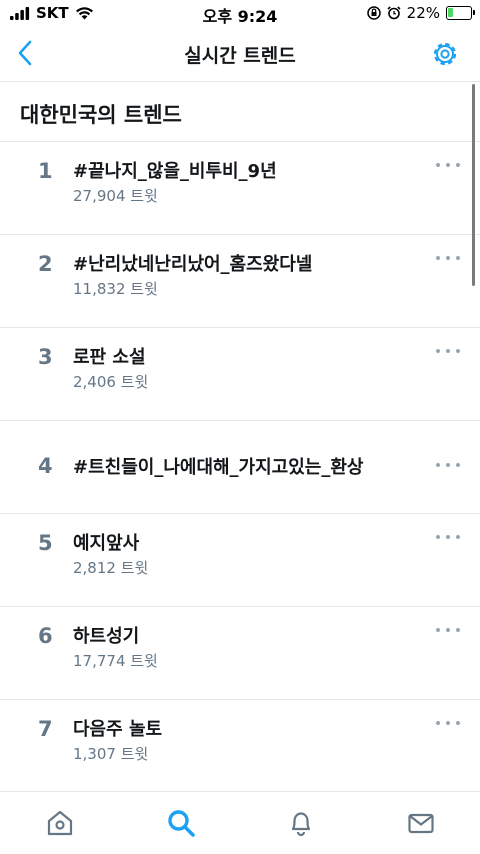 This screenshot has width=480, height=854. What do you see at coordinates (394, 13) in the screenshot?
I see `alarm-icon` at bounding box center [394, 13].